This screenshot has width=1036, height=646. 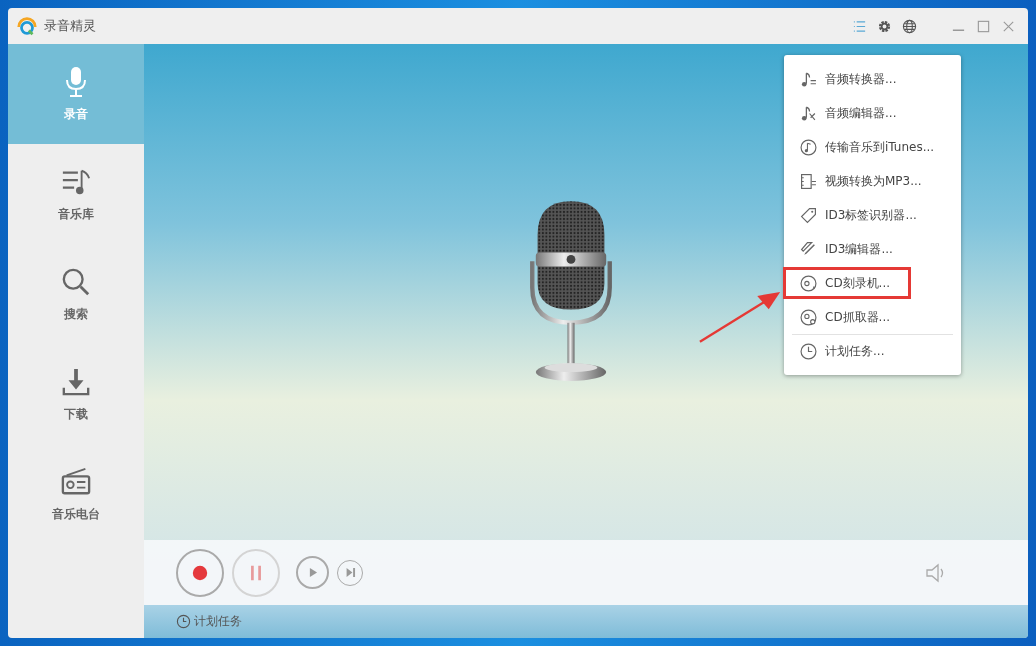 I want to click on sidebar-item: 音乐电台, so click(x=76, y=494).